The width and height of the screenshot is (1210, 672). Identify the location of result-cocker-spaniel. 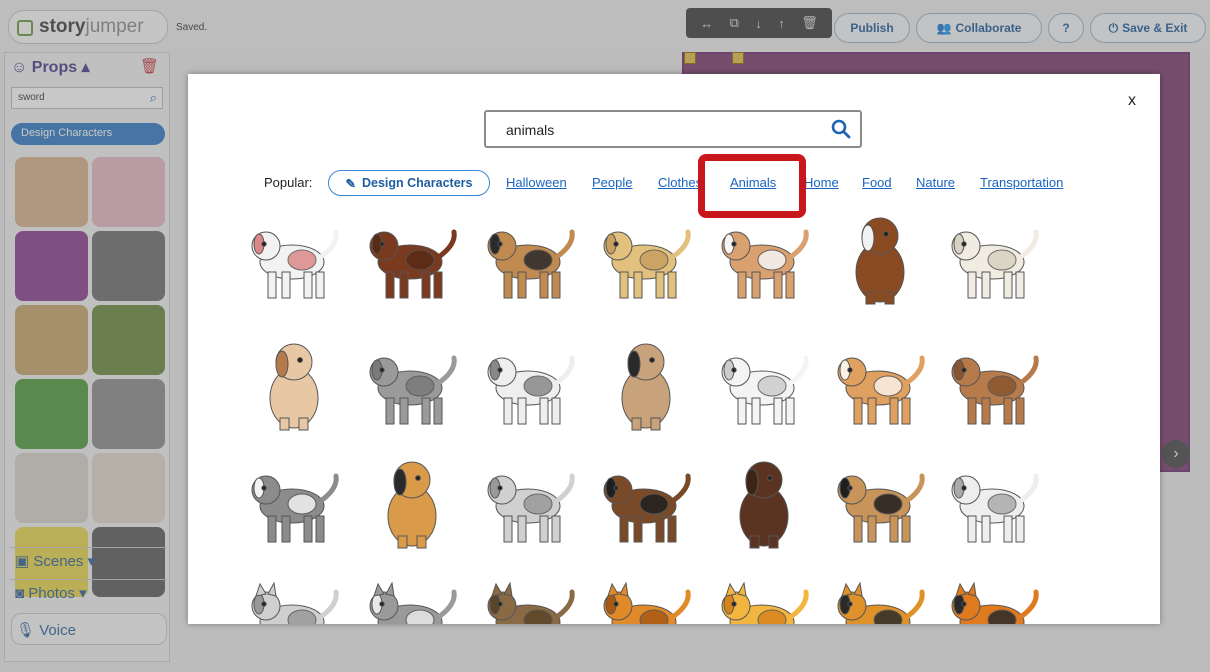
(994, 384).